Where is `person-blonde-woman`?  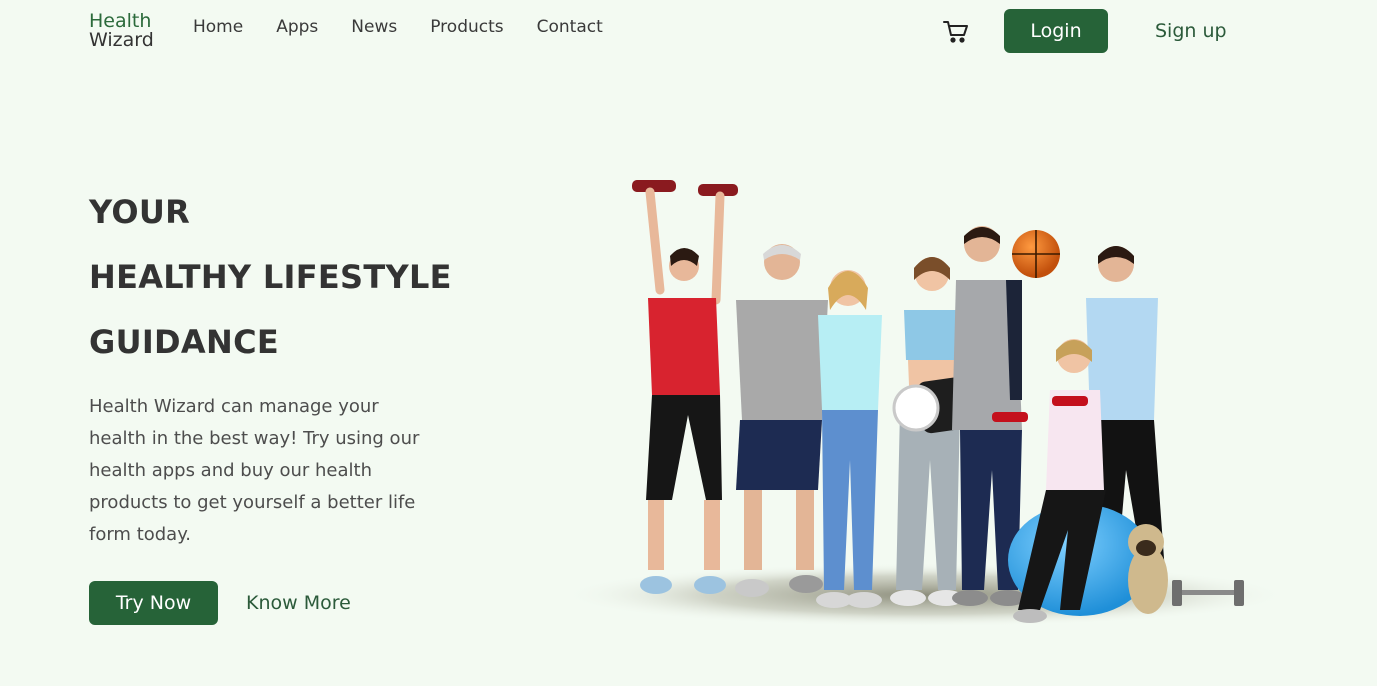 person-blonde-woman is located at coordinates (849, 439).